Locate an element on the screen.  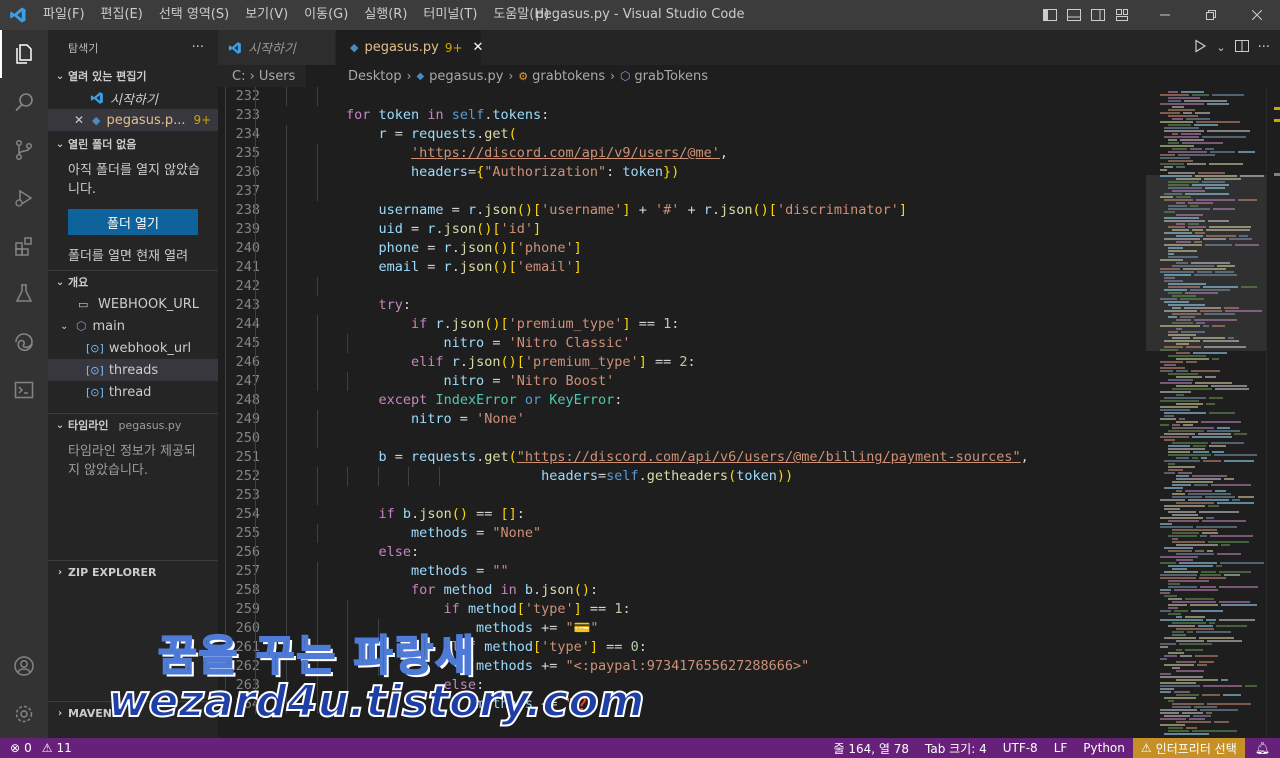
toggle-sidebar-icon is located at coordinates (1050, 15).